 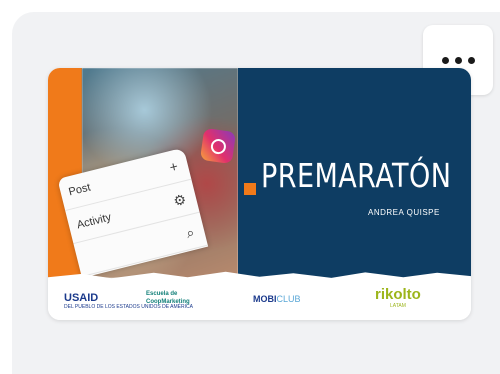 What do you see at coordinates (356, 175) in the screenshot?
I see `presentation-title: PREMARATÓN` at bounding box center [356, 175].